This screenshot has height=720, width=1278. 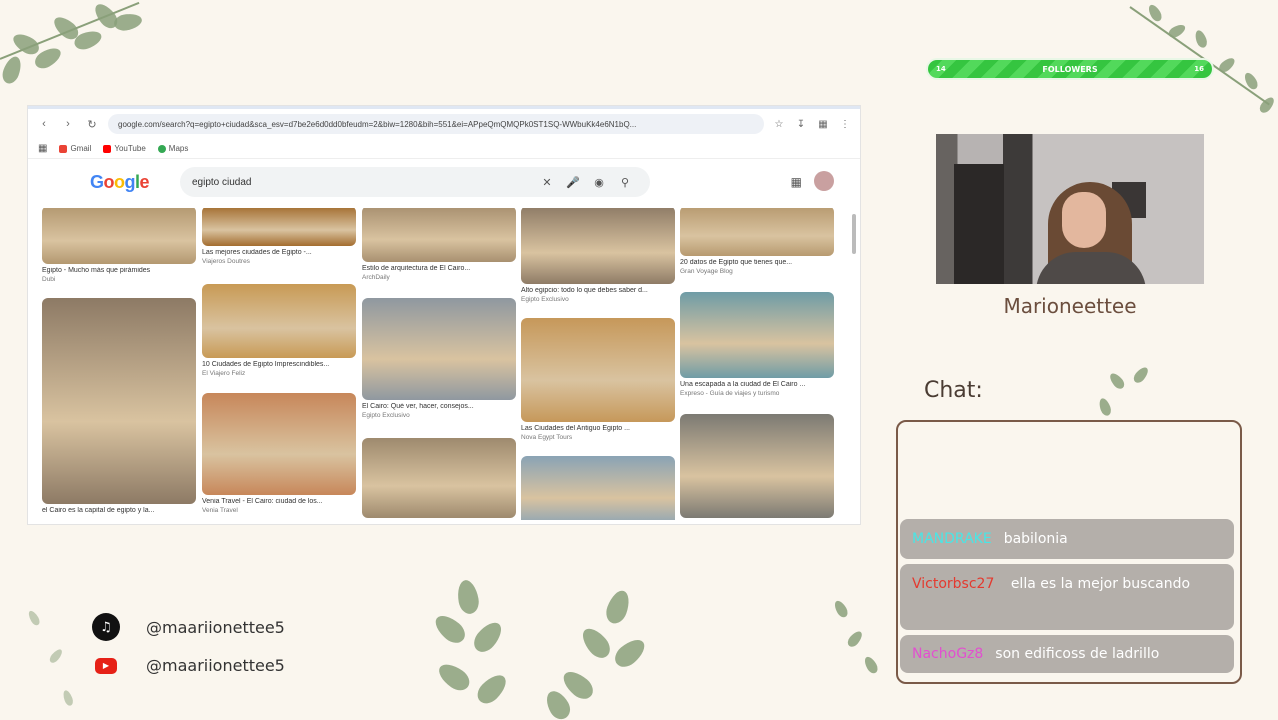 What do you see at coordinates (81, 148) in the screenshot?
I see `bookmark-label: Gmail` at bounding box center [81, 148].